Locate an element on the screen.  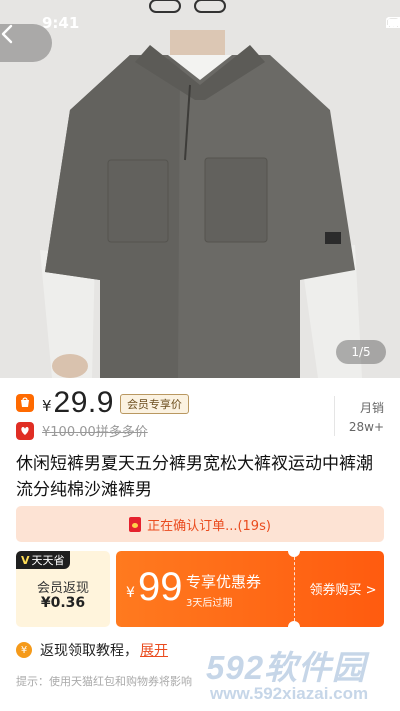
coupon-separator is located at coordinates (294, 589).